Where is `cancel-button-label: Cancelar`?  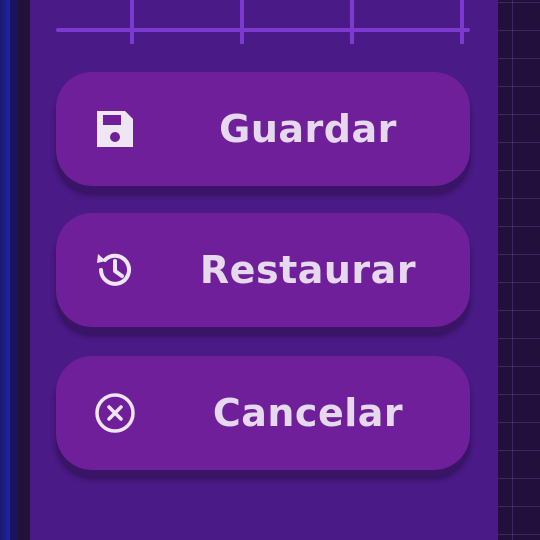 cancel-button-label: Cancelar is located at coordinates (308, 413).